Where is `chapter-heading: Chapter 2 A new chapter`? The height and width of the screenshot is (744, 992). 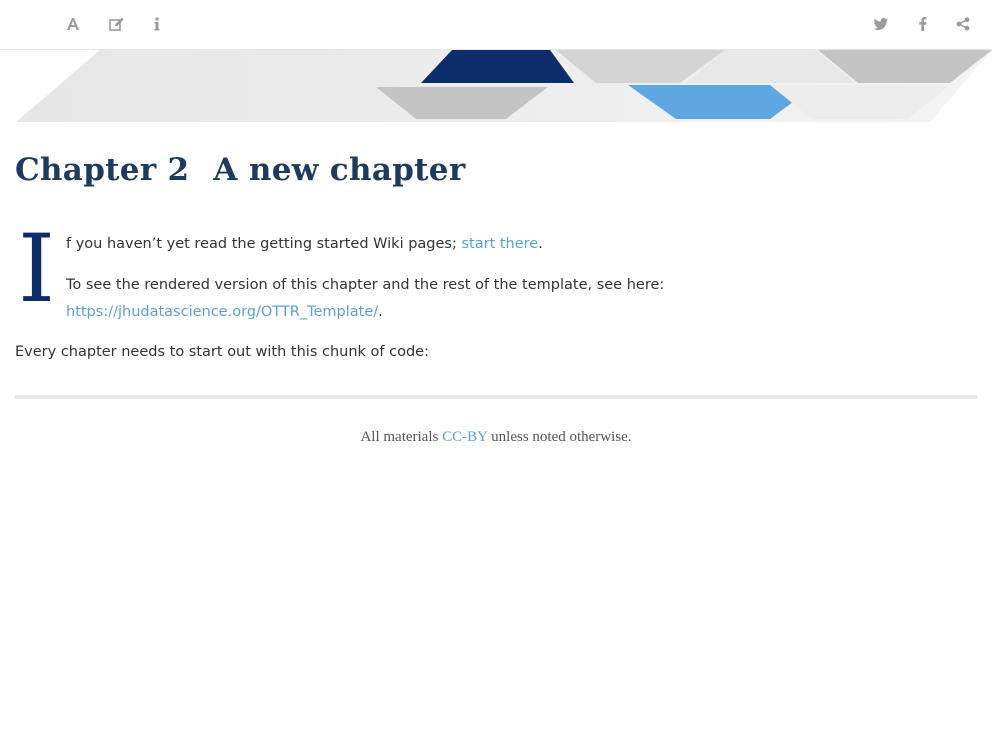 chapter-heading: Chapter 2 A new chapter is located at coordinates (240, 170).